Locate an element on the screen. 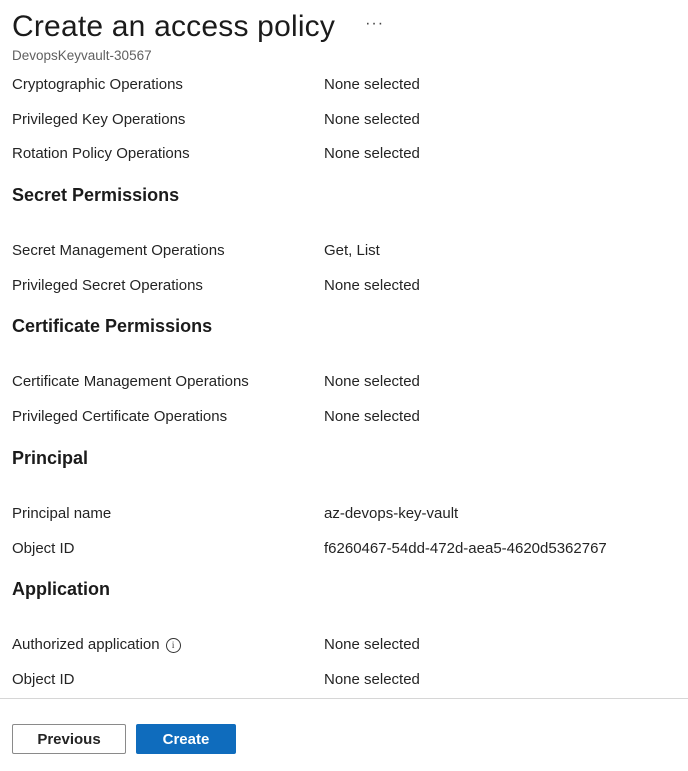 The height and width of the screenshot is (771, 688). section-title-certificate-permissions: Certificate Permissions is located at coordinates (112, 326).